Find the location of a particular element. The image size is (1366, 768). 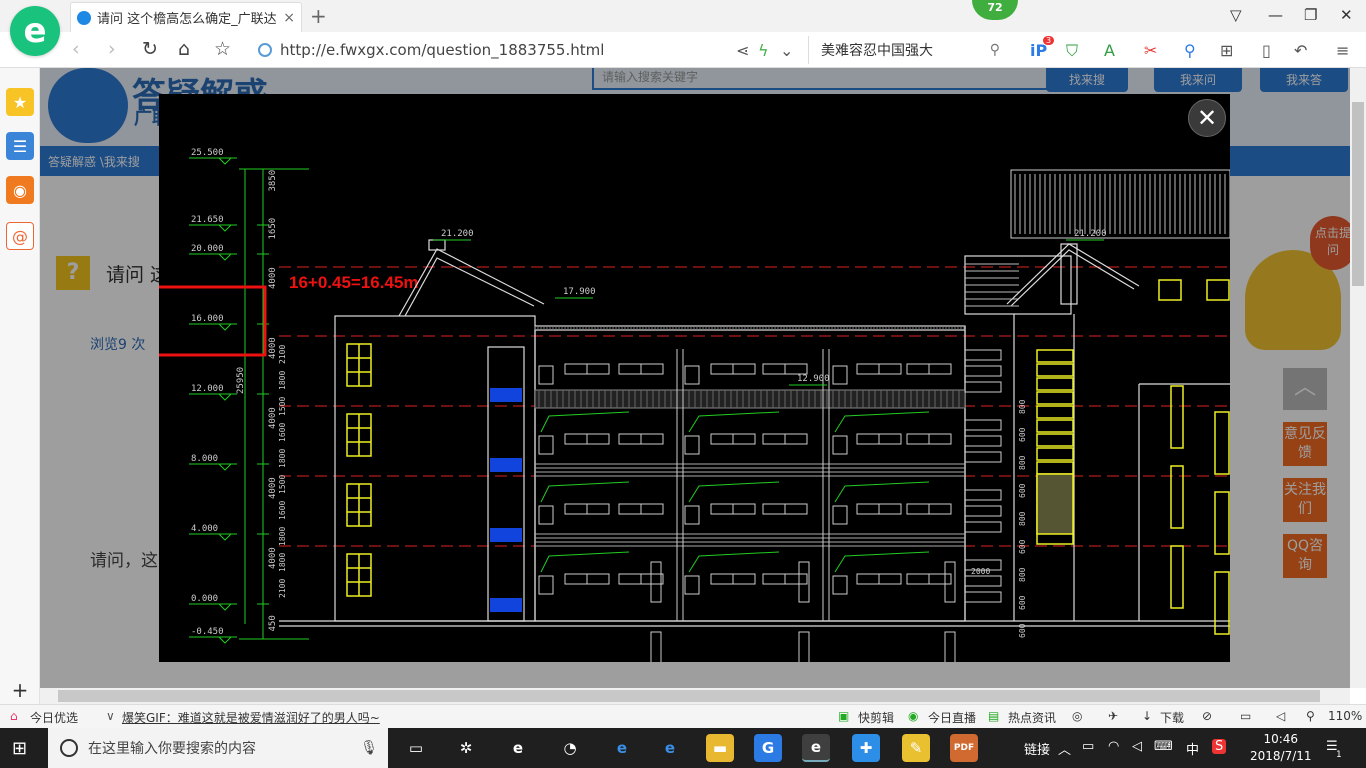

door is located at coordinates (656, 582).